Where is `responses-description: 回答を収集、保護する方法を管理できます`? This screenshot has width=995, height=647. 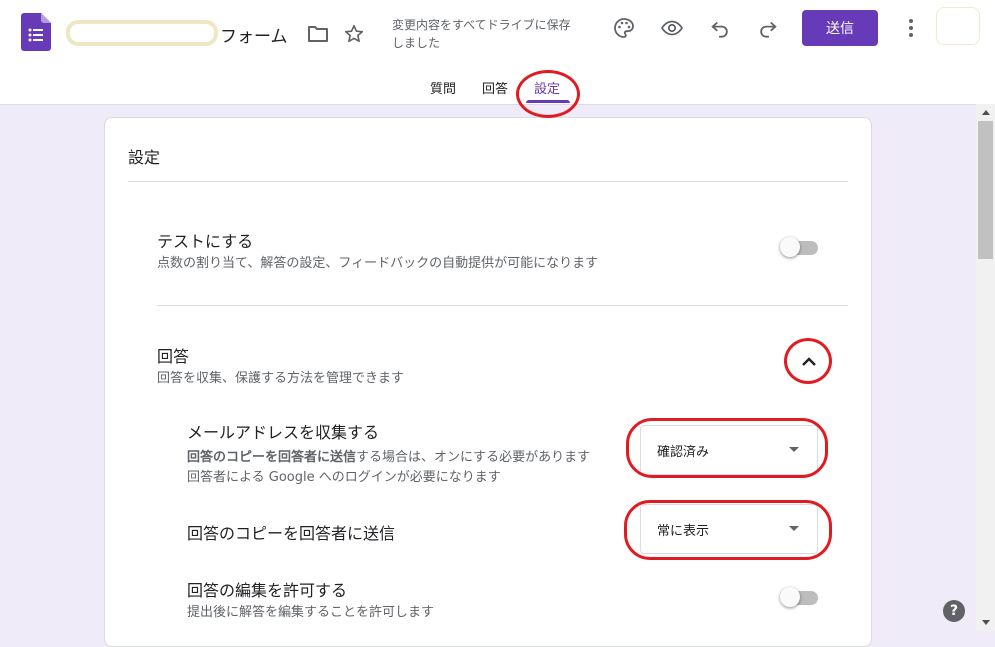 responses-description: 回答を収集、保護する方法を管理できます is located at coordinates (281, 378).